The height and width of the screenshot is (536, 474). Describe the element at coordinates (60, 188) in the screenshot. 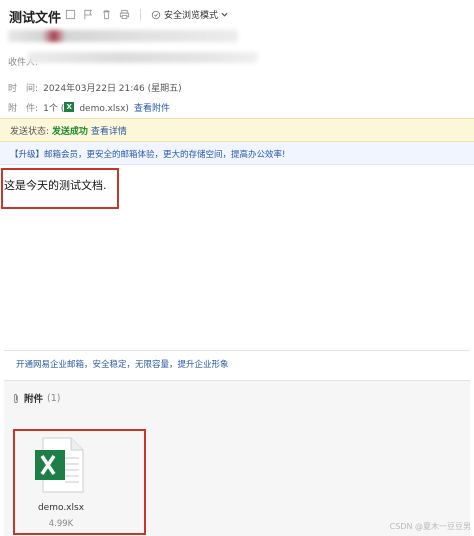

I see `highlight-box-body` at that location.